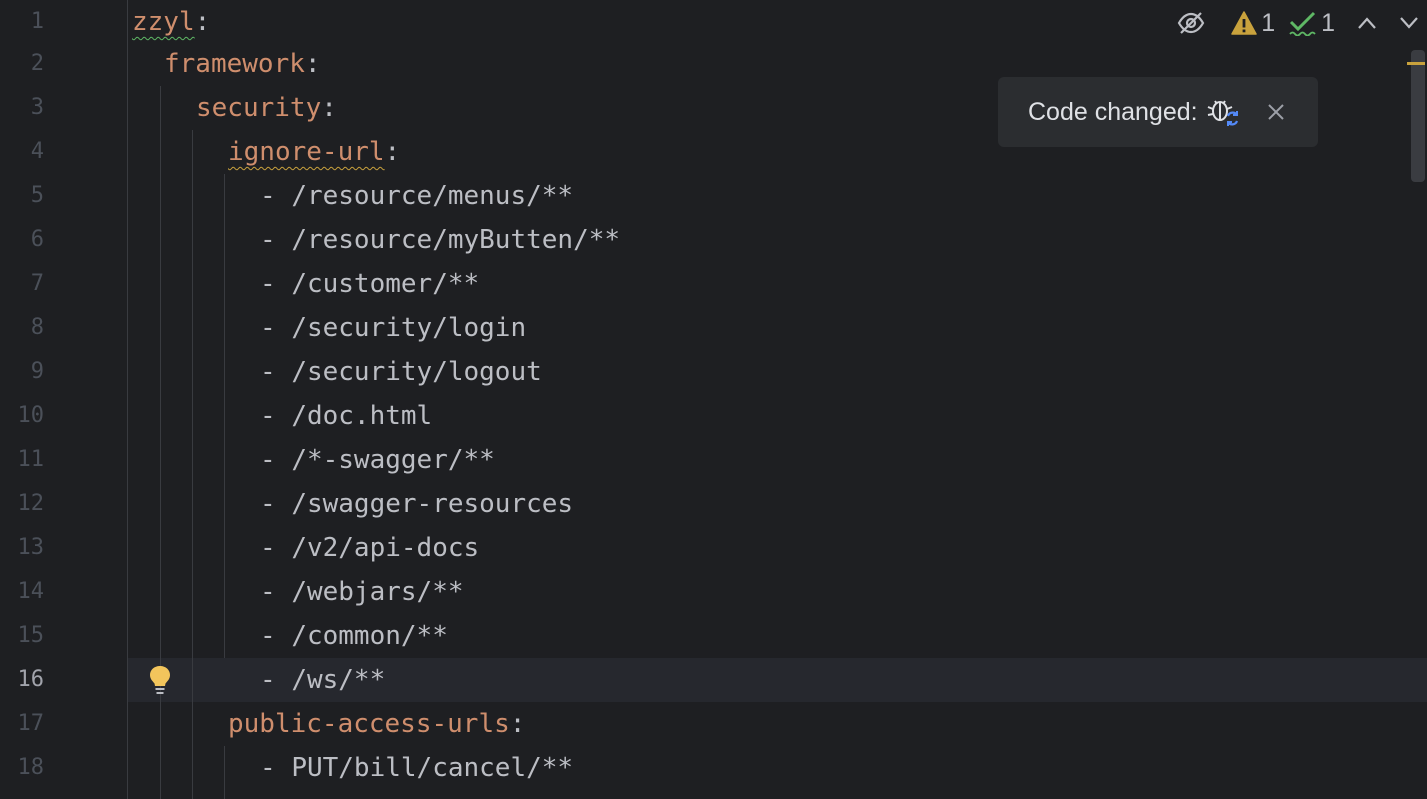  What do you see at coordinates (37, 151) in the screenshot?
I see `line-number: 4` at bounding box center [37, 151].